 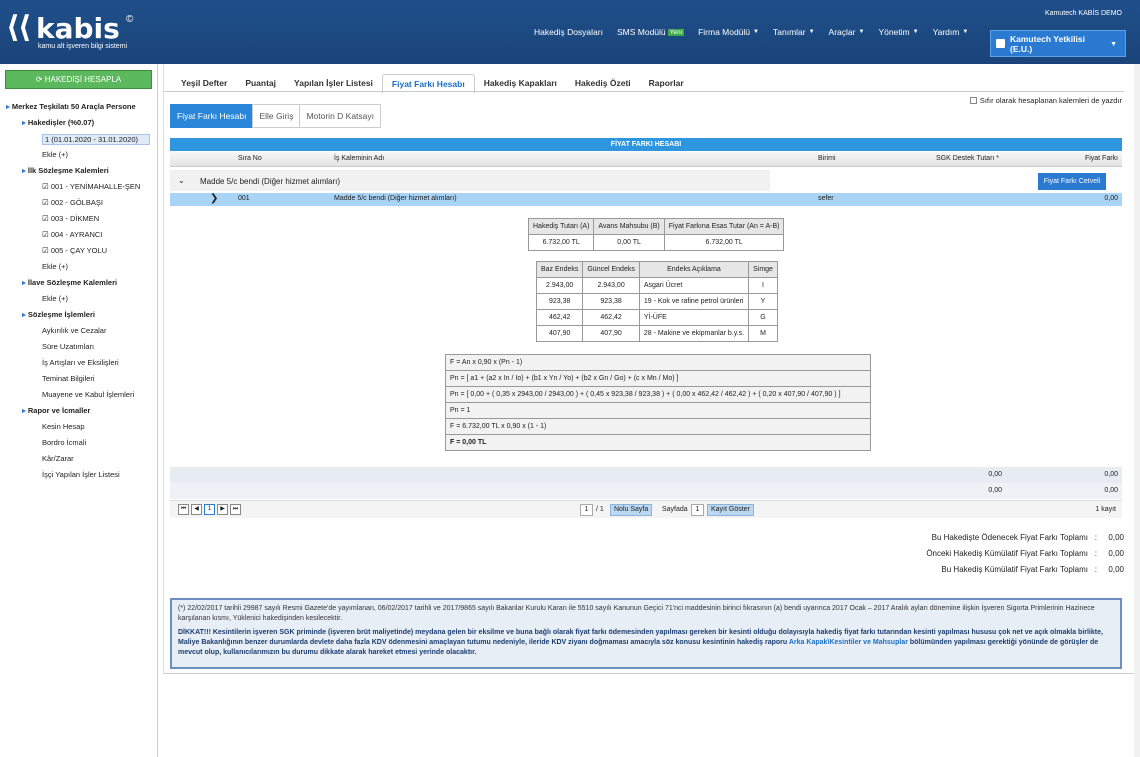 What do you see at coordinates (222, 509) in the screenshot?
I see `next-page-icon: ▶` at bounding box center [222, 509].